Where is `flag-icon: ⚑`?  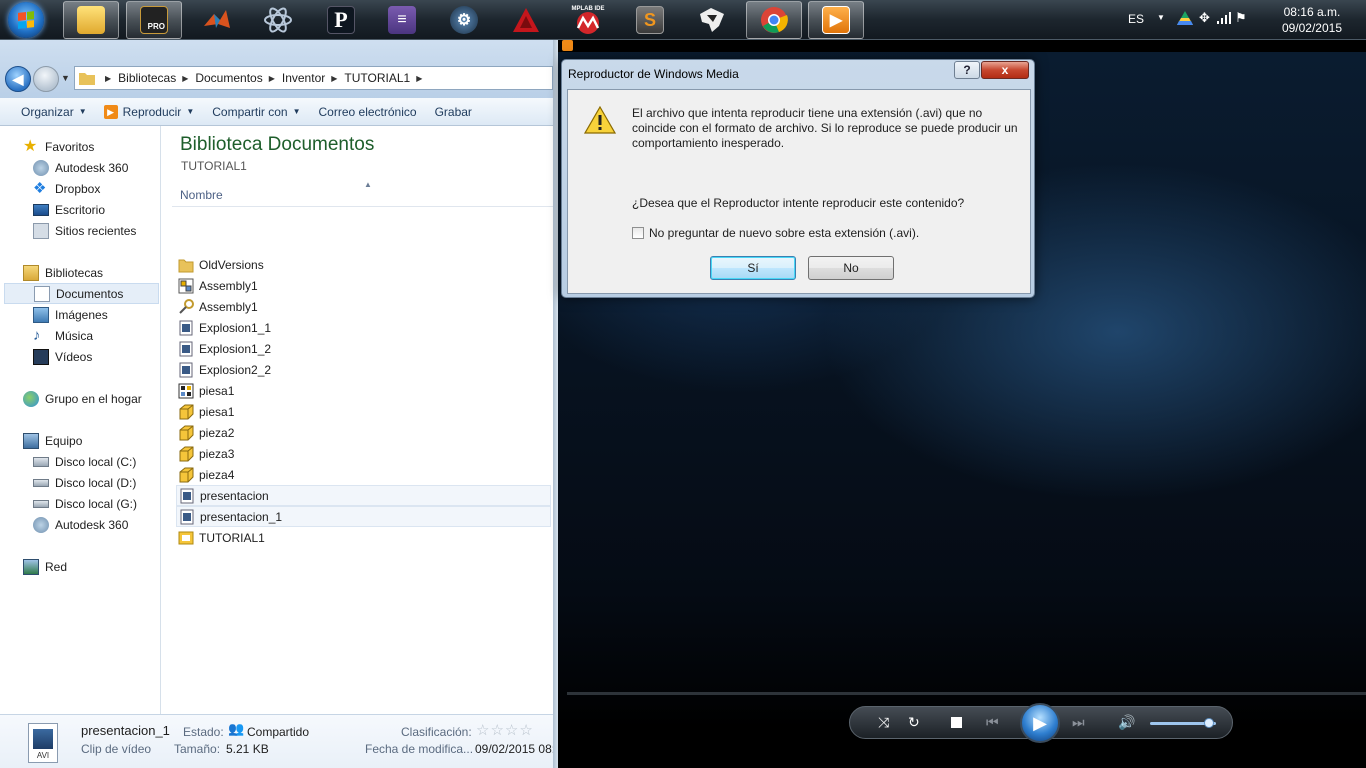 flag-icon: ⚑ is located at coordinates (1241, 18).